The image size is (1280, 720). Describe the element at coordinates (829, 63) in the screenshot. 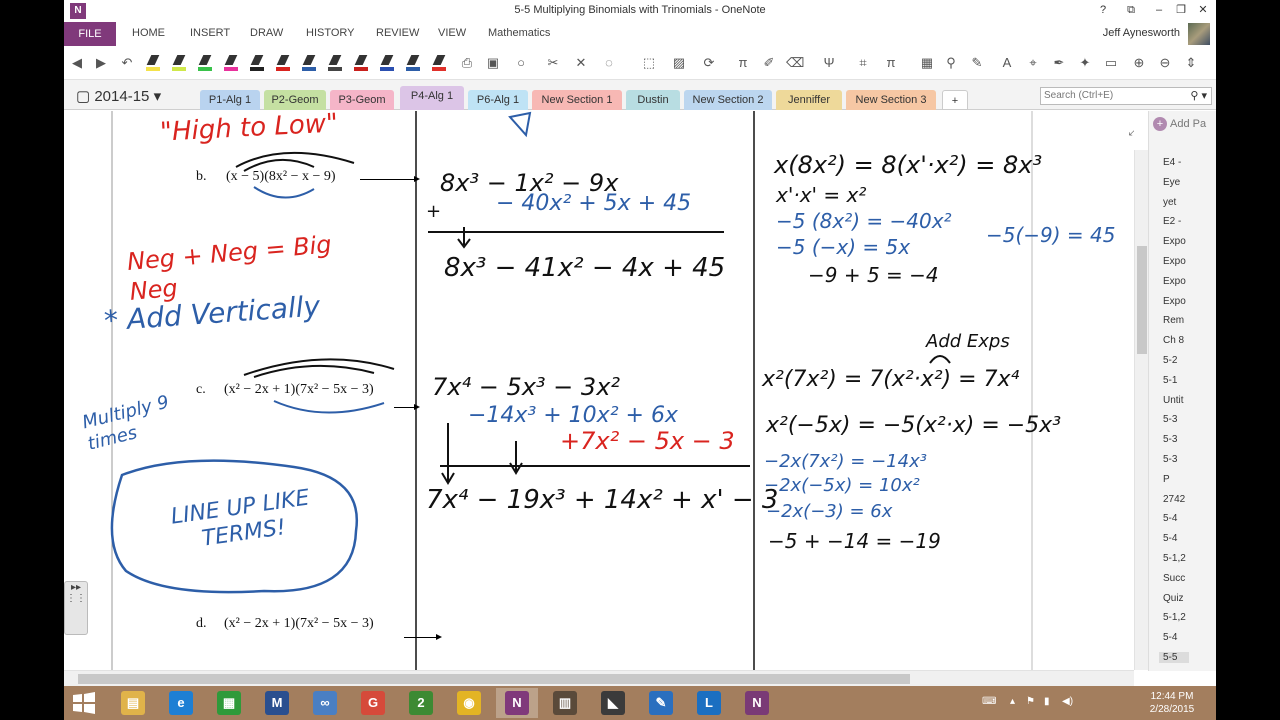

I see `psi-icon: Ψ` at that location.